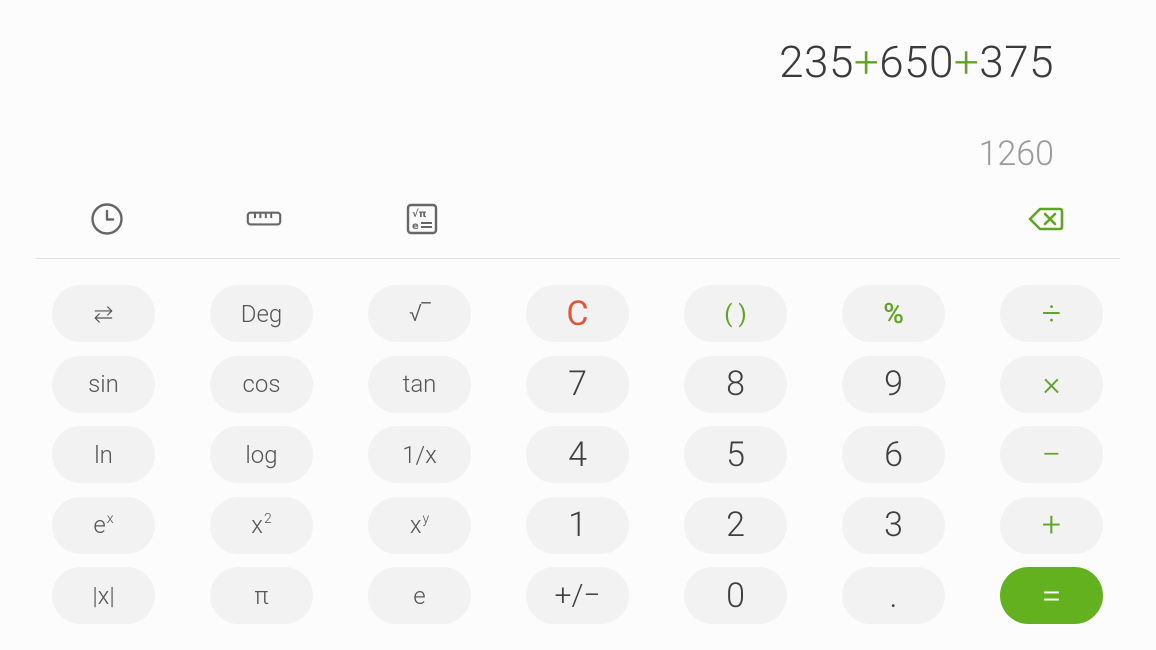  I want to click on subtract-button: −, so click(1051, 454).